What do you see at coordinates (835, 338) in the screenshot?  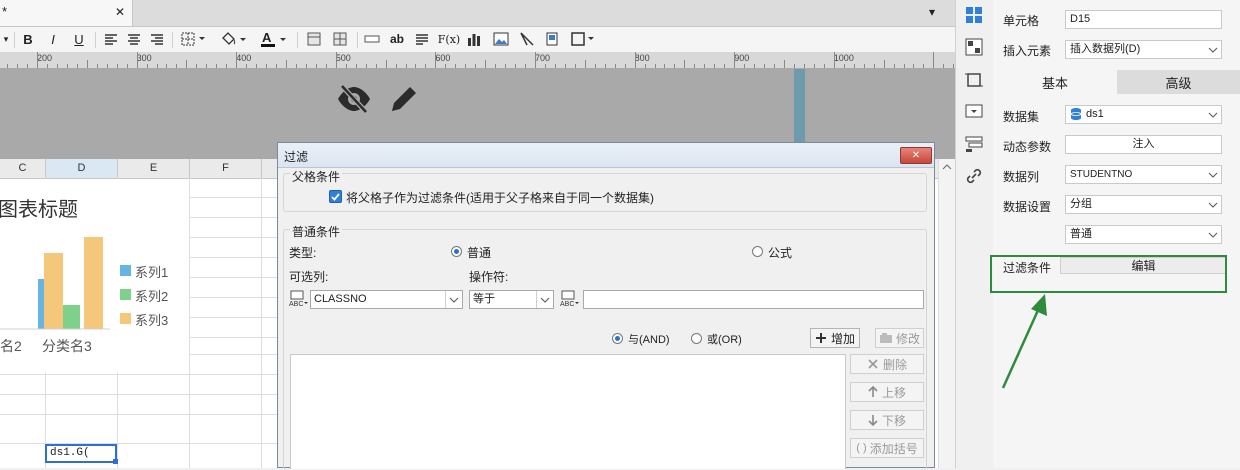 I see `add-button: 增加` at bounding box center [835, 338].